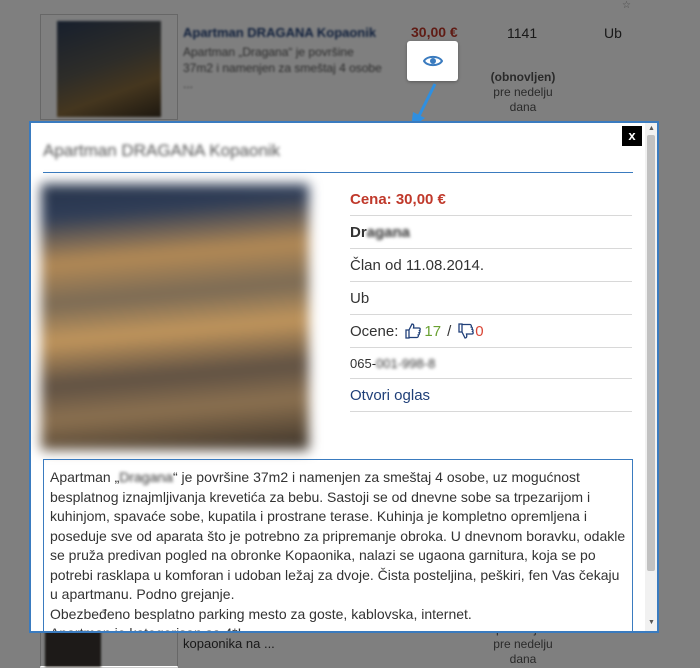 The width and height of the screenshot is (700, 668). I want to click on thumbs-up-icon, so click(413, 331).